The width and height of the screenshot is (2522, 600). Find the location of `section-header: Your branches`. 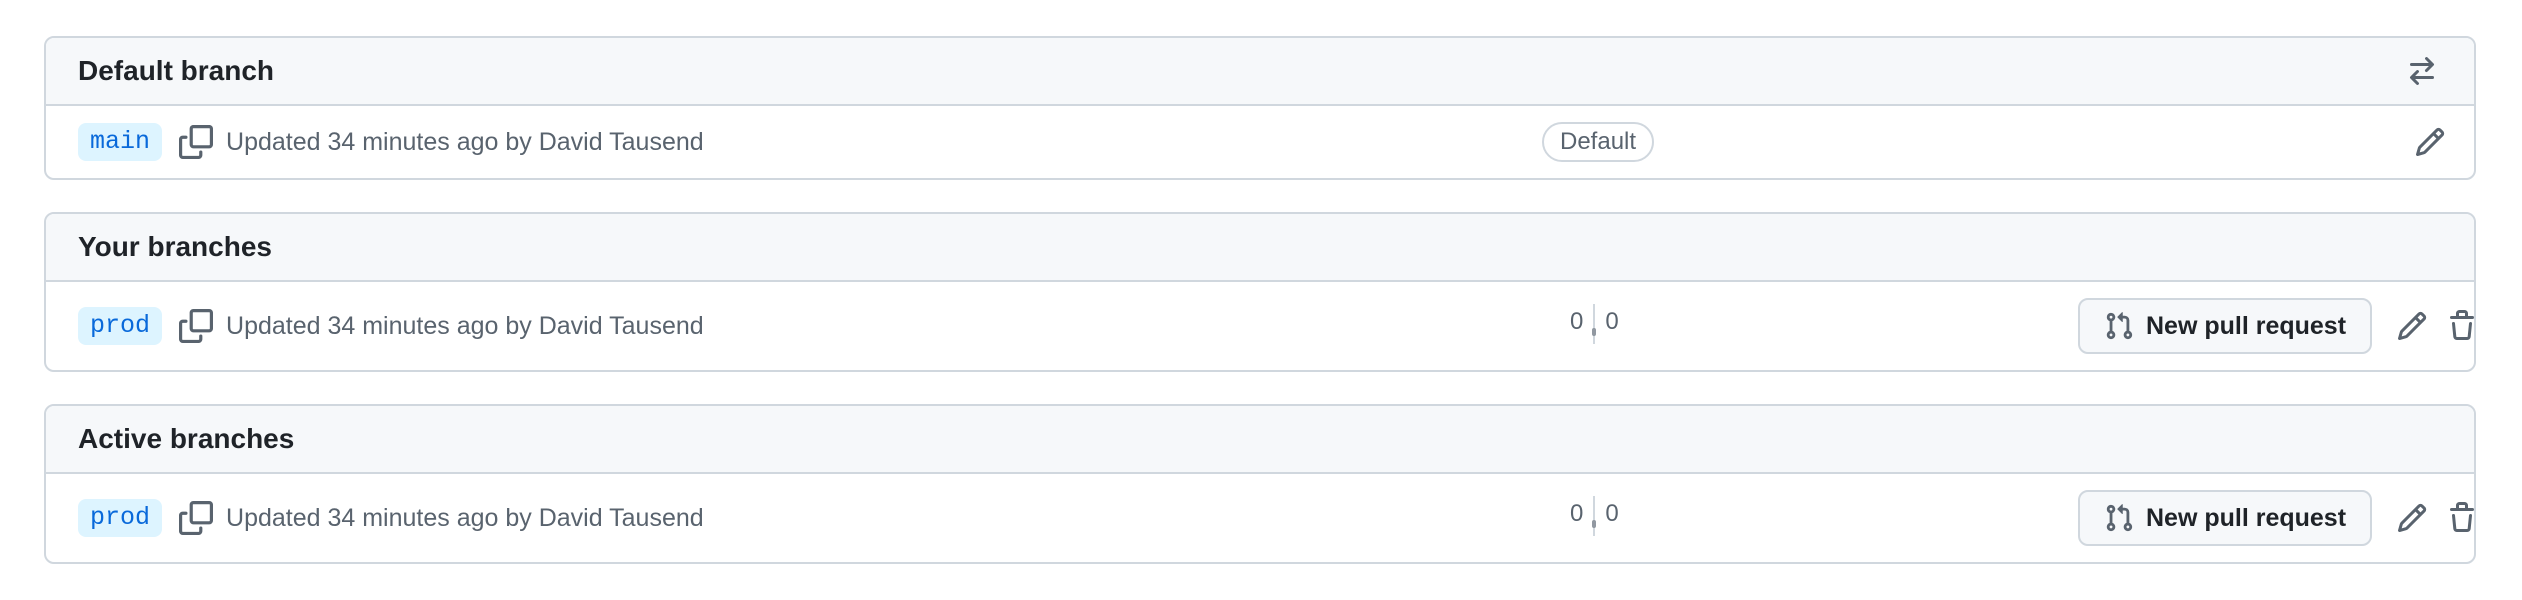

section-header: Your branches is located at coordinates (1260, 248).